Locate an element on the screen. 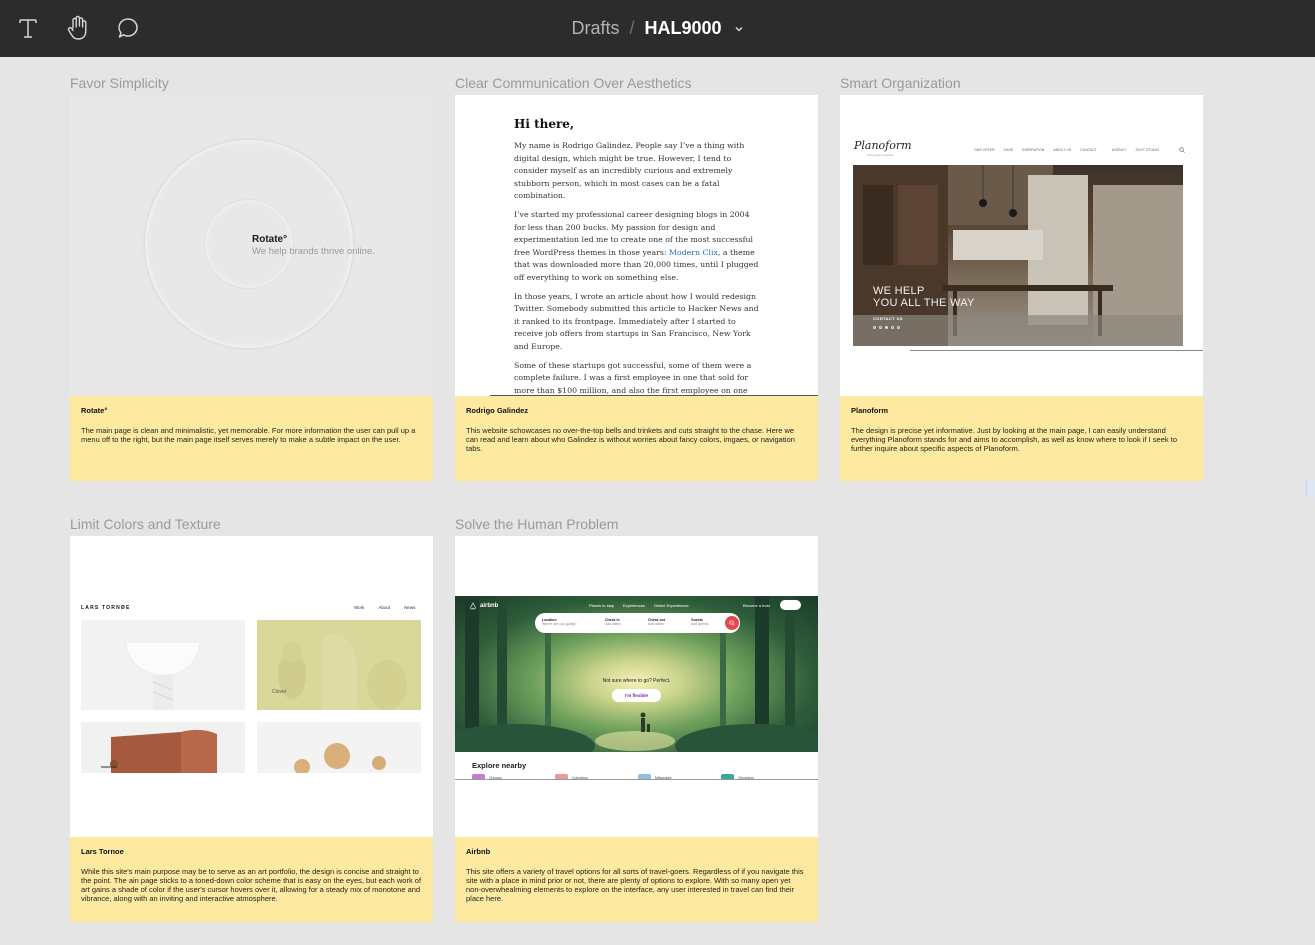 The image size is (1315, 945). planoform-hero-image: WE HELP YOU ALL THE WAY CONTACT US is located at coordinates (1018, 255).